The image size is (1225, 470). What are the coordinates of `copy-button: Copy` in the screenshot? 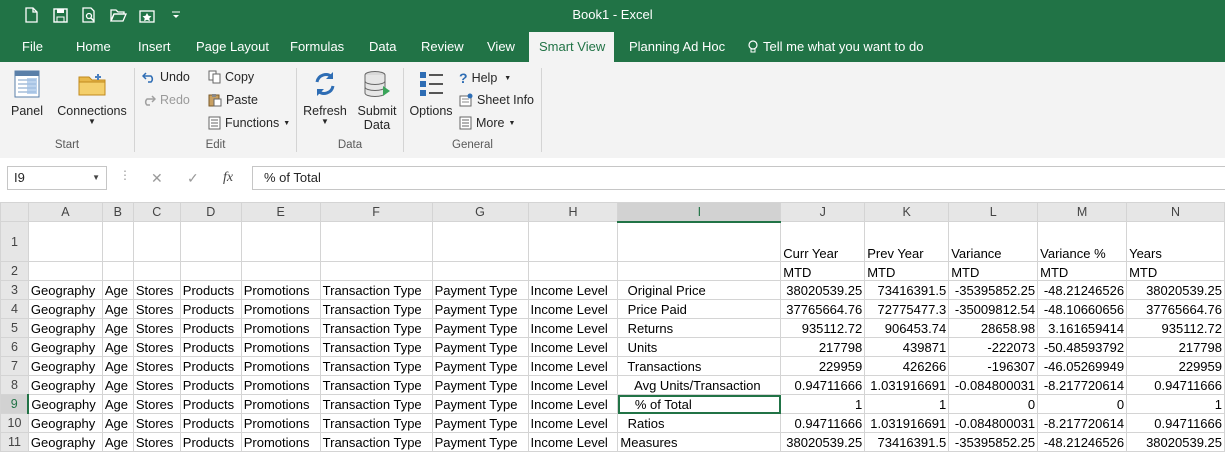 It's located at (231, 77).